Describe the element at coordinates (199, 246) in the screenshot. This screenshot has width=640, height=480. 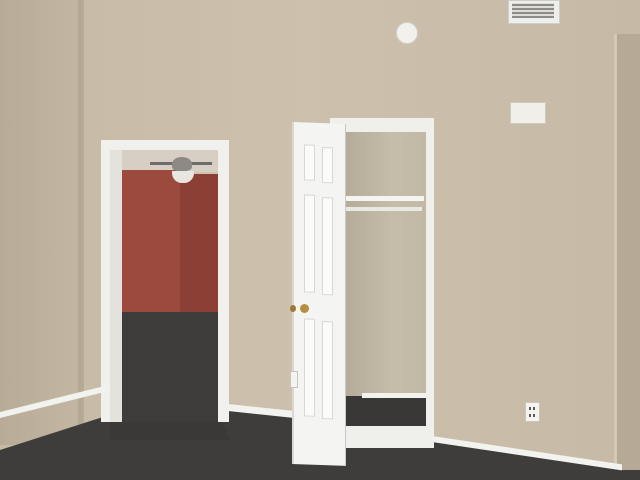
I see `red-accent-wall-side` at that location.